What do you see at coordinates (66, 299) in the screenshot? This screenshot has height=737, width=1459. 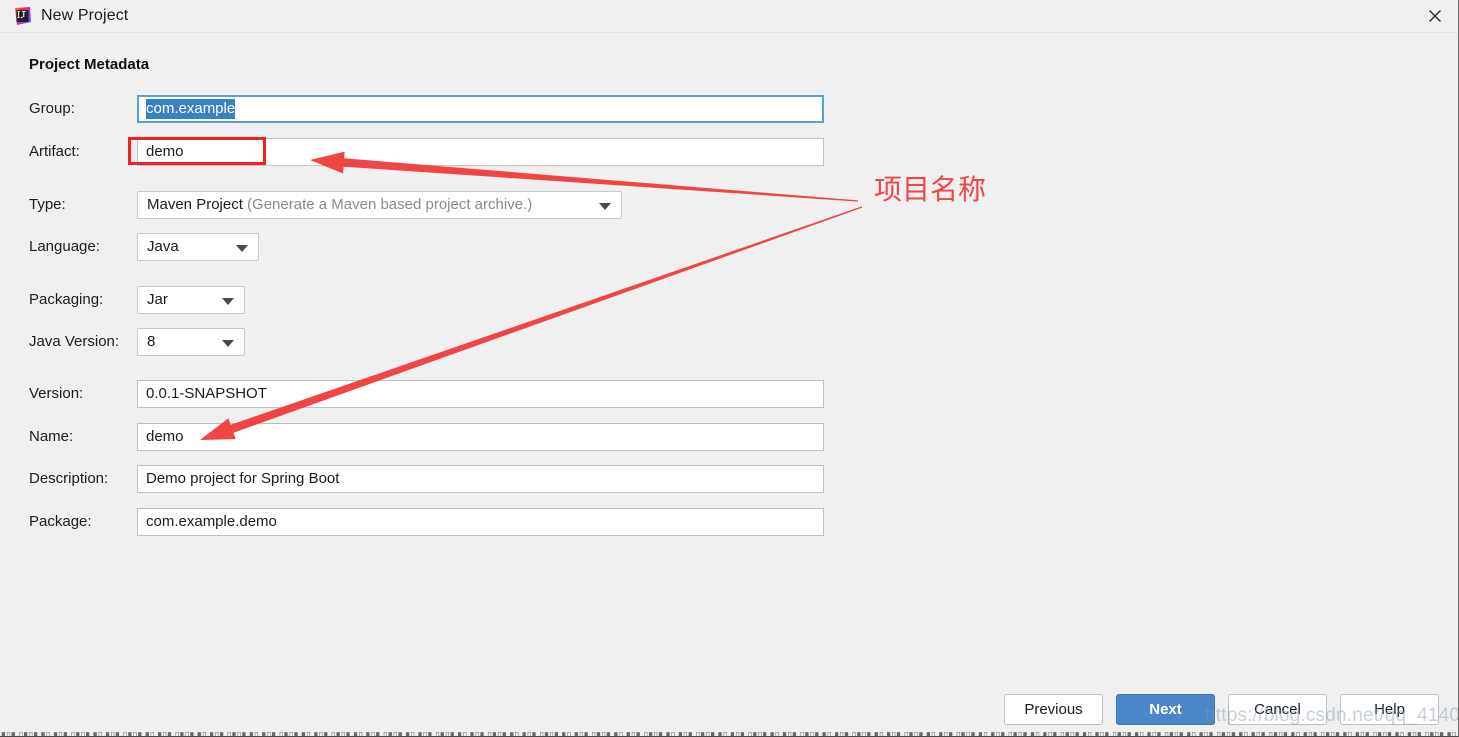 I see `packaging-label: Packaging:` at bounding box center [66, 299].